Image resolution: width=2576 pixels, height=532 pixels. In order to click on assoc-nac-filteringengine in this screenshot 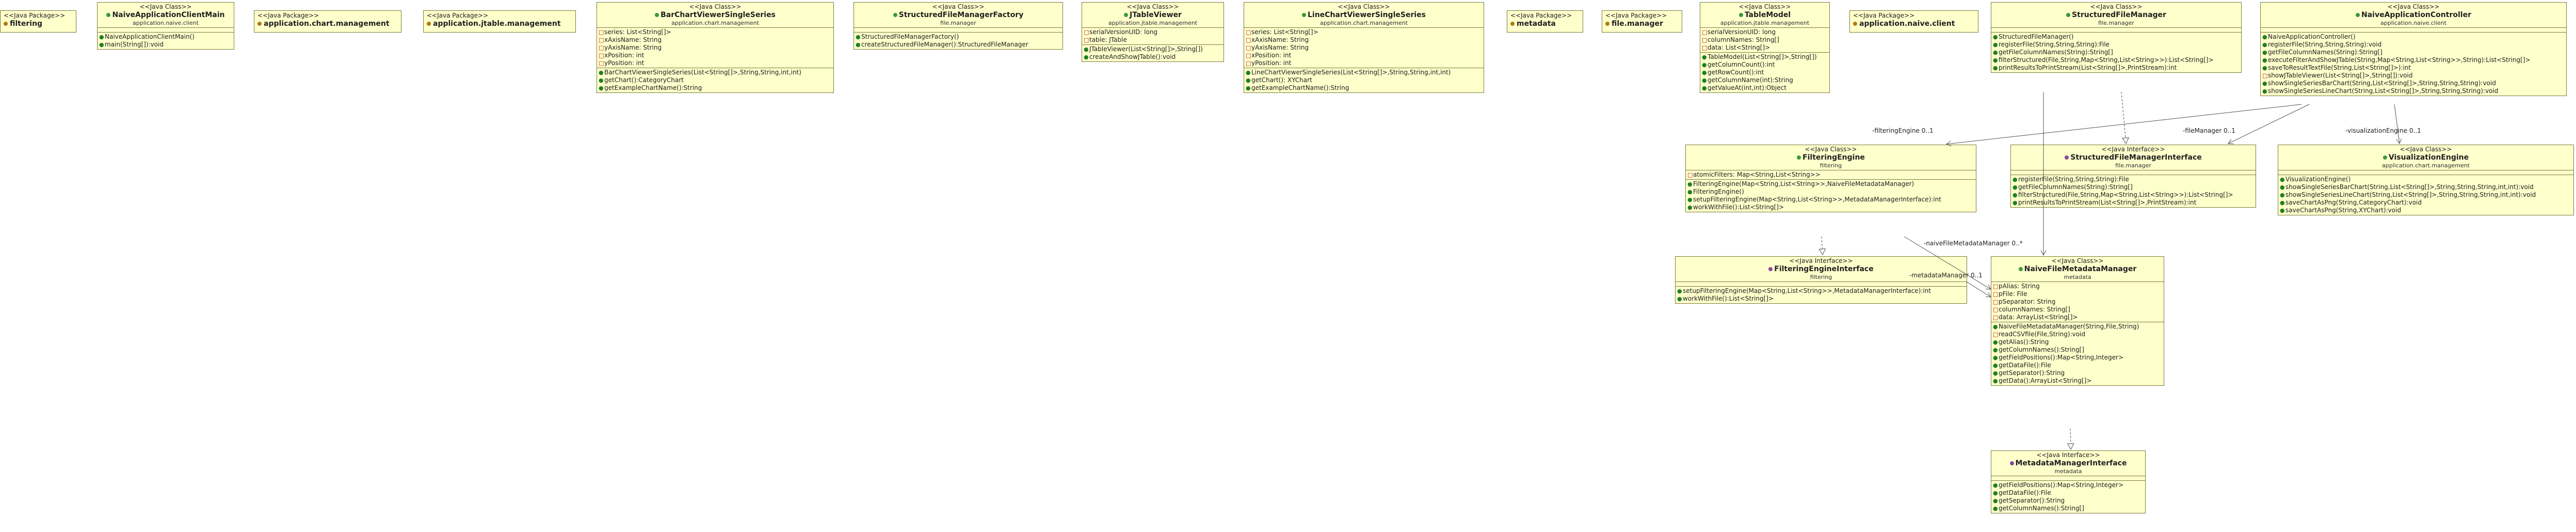, I will do `click(2124, 125)`.